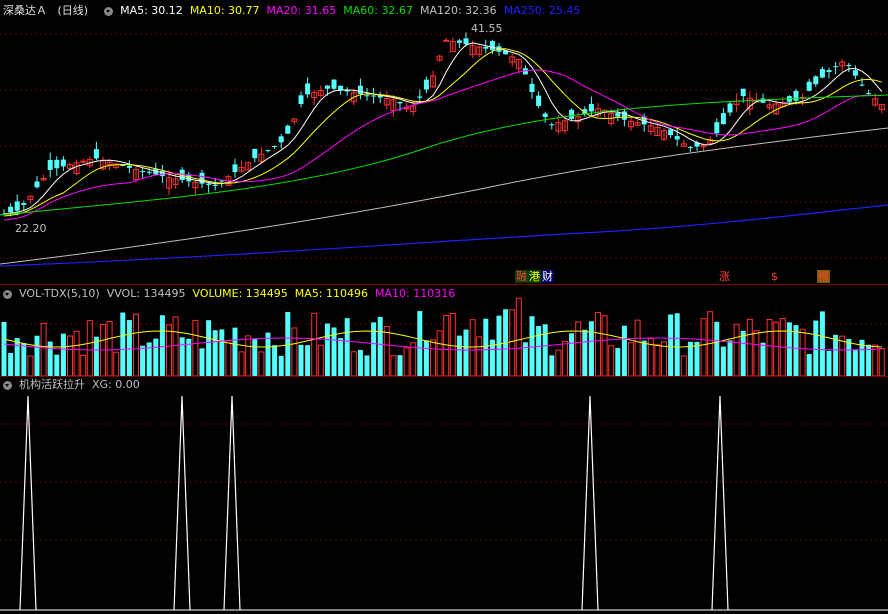 The width and height of the screenshot is (888, 614). What do you see at coordinates (590, 503) in the screenshot?
I see `xg-signal-spike` at bounding box center [590, 503].